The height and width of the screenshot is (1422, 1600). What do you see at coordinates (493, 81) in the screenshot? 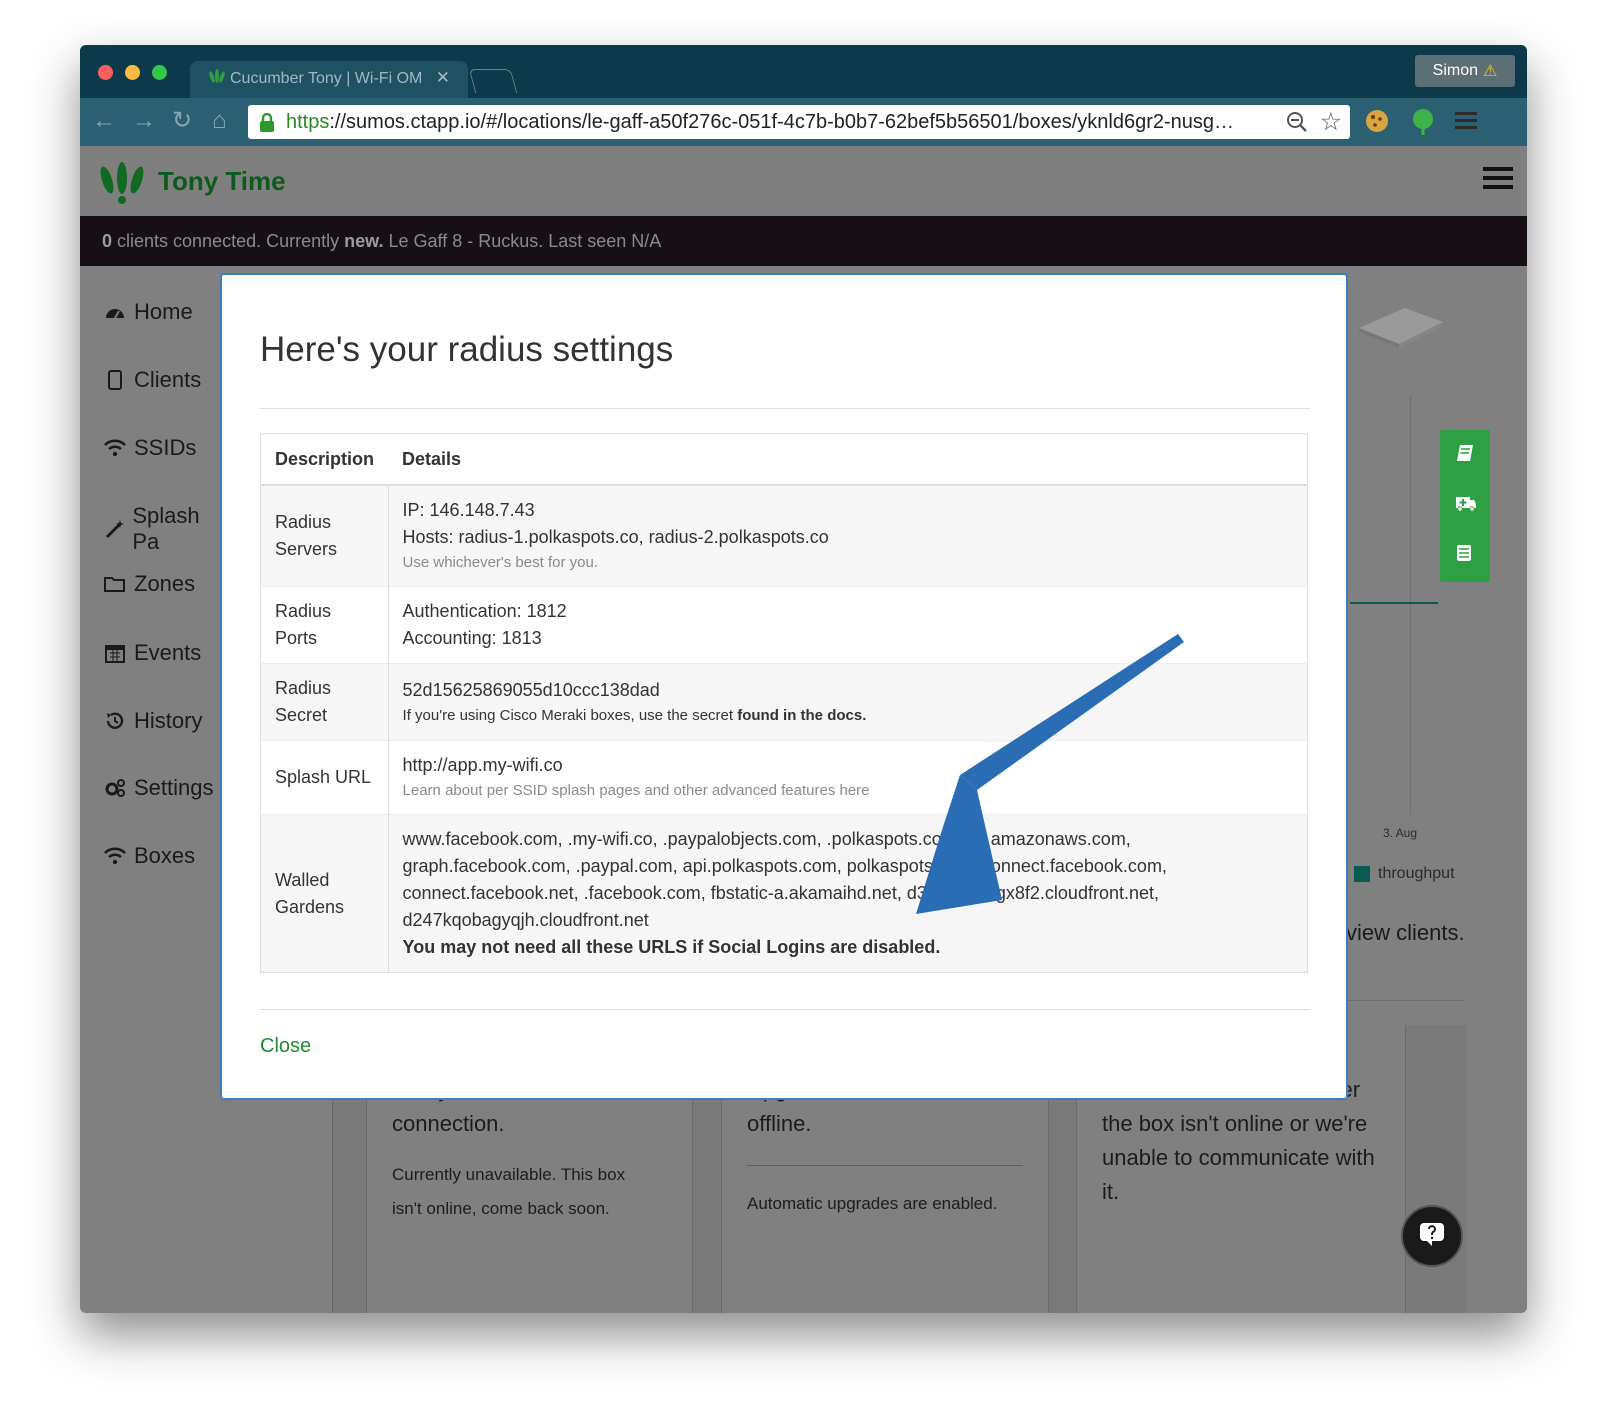
I see `new-tab-button` at bounding box center [493, 81].